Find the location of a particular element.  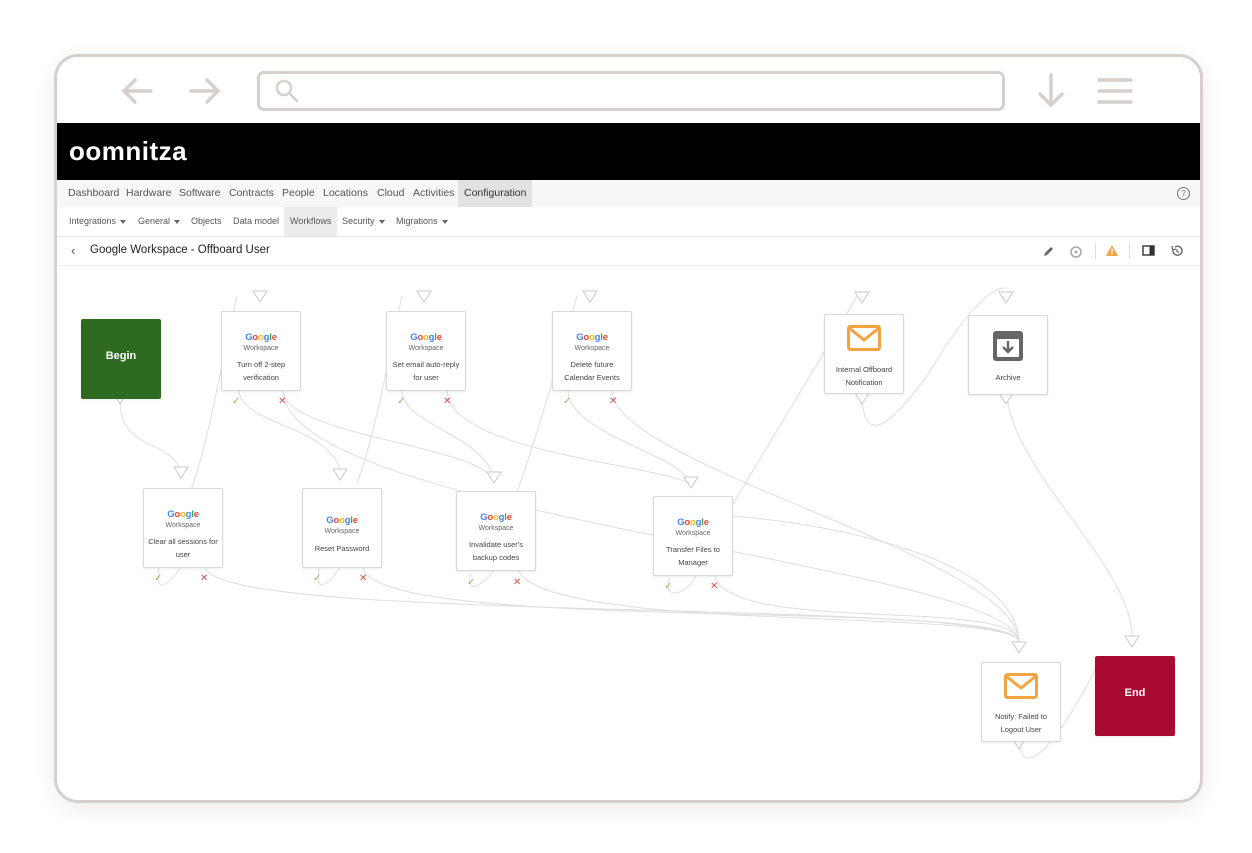

begin-node: Begin is located at coordinates (121, 359).